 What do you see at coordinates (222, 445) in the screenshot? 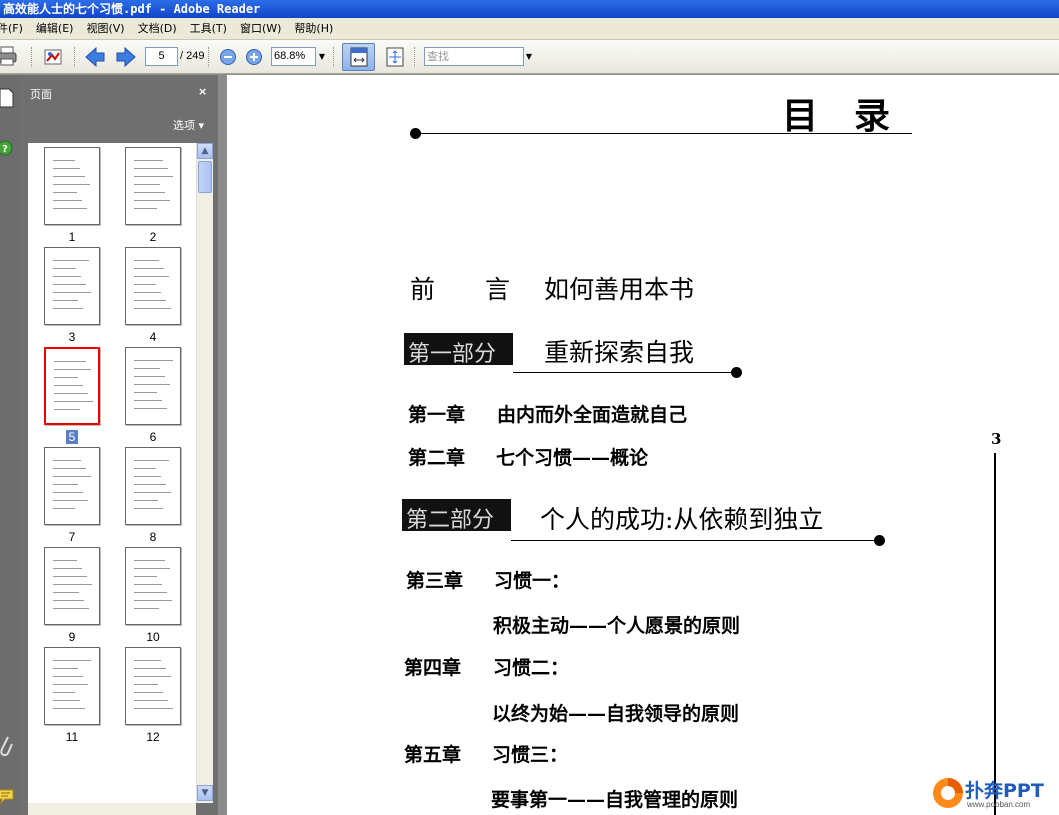
I see `panel-splitter` at bounding box center [222, 445].